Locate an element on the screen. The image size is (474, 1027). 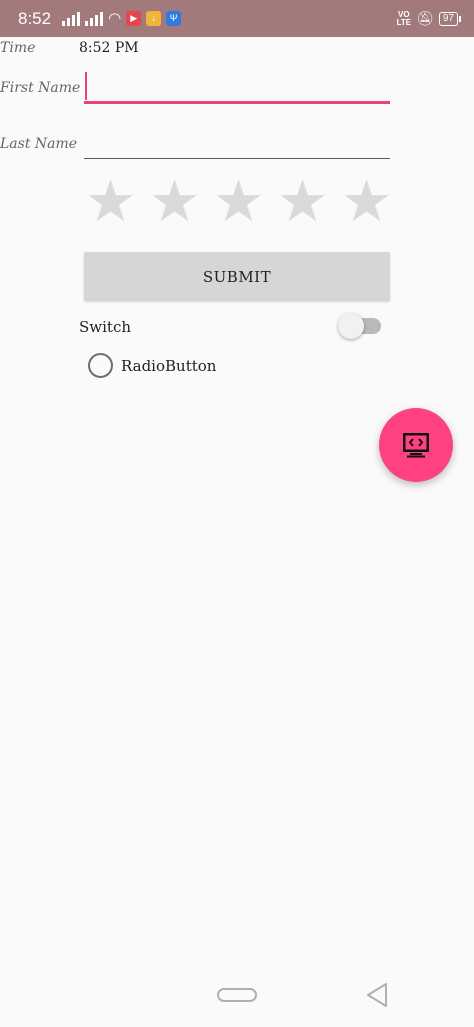
first-name-input is located at coordinates (237, 88).